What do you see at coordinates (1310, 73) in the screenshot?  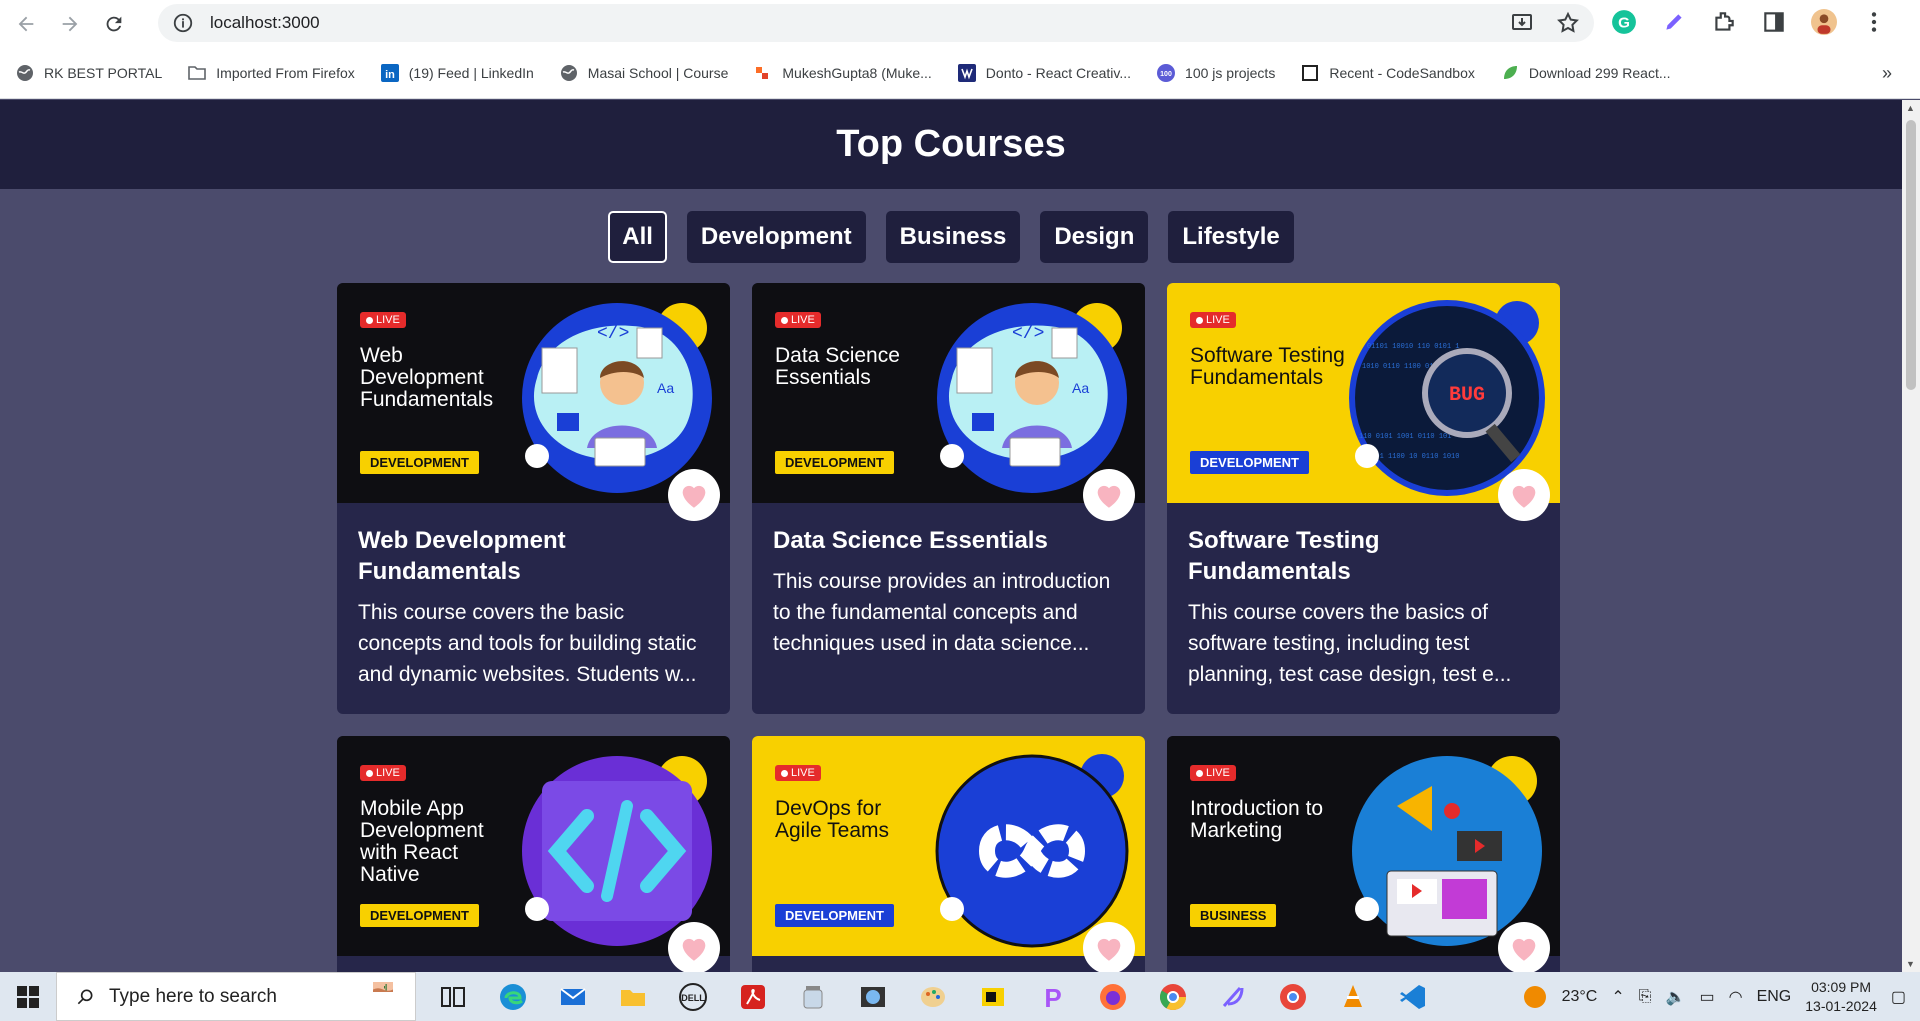 I see `codesandbox-icon` at bounding box center [1310, 73].